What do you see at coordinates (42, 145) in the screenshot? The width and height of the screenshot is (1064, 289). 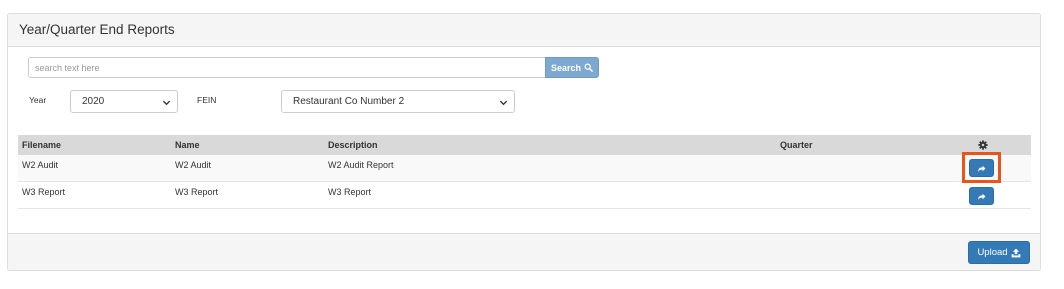 I see `column-header-filename: Filename` at bounding box center [42, 145].